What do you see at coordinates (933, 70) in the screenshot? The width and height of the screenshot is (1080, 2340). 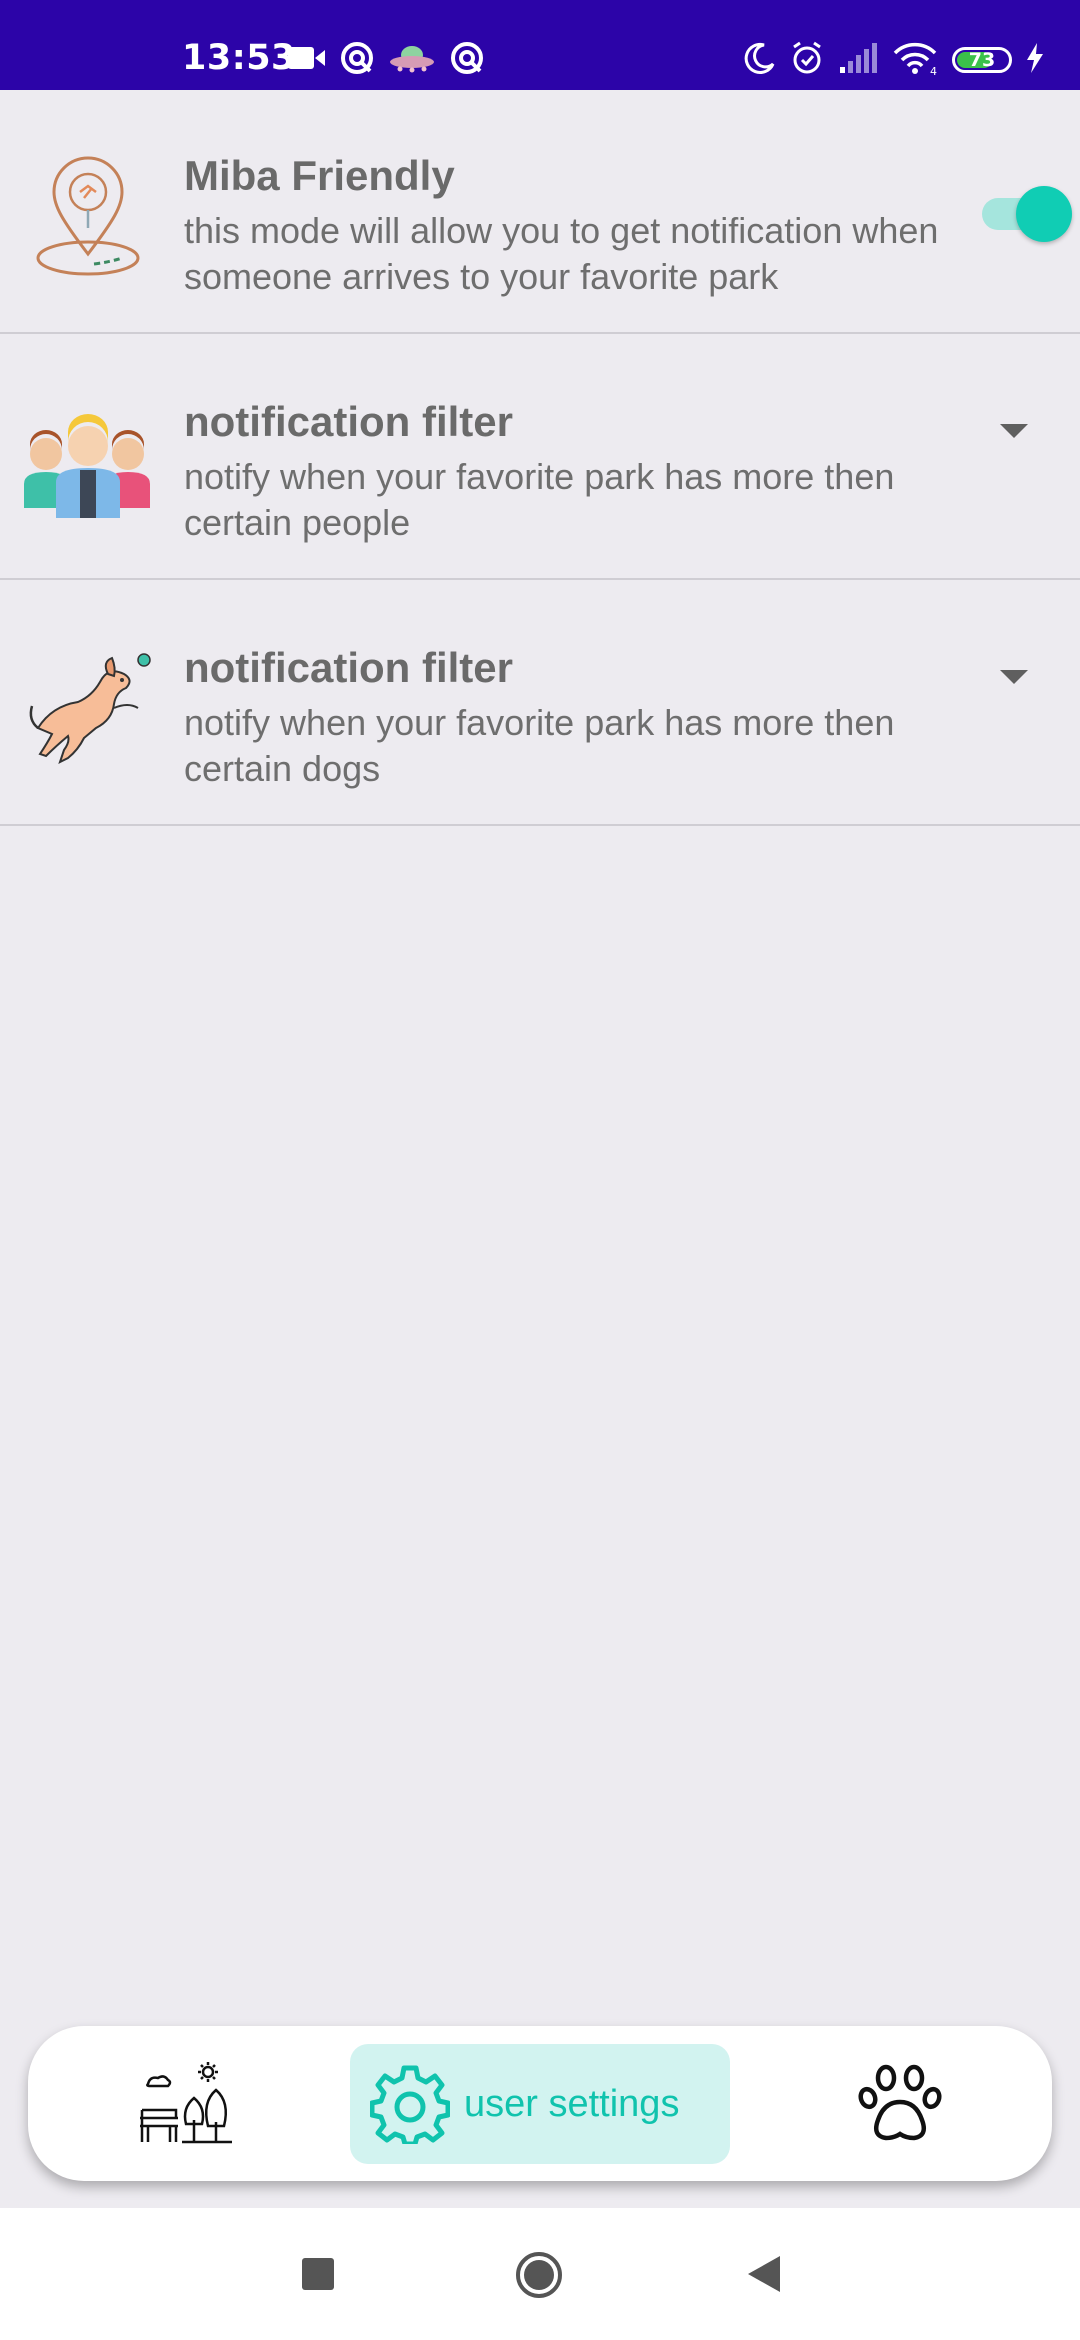 I see `svg-text: 4` at bounding box center [933, 70].